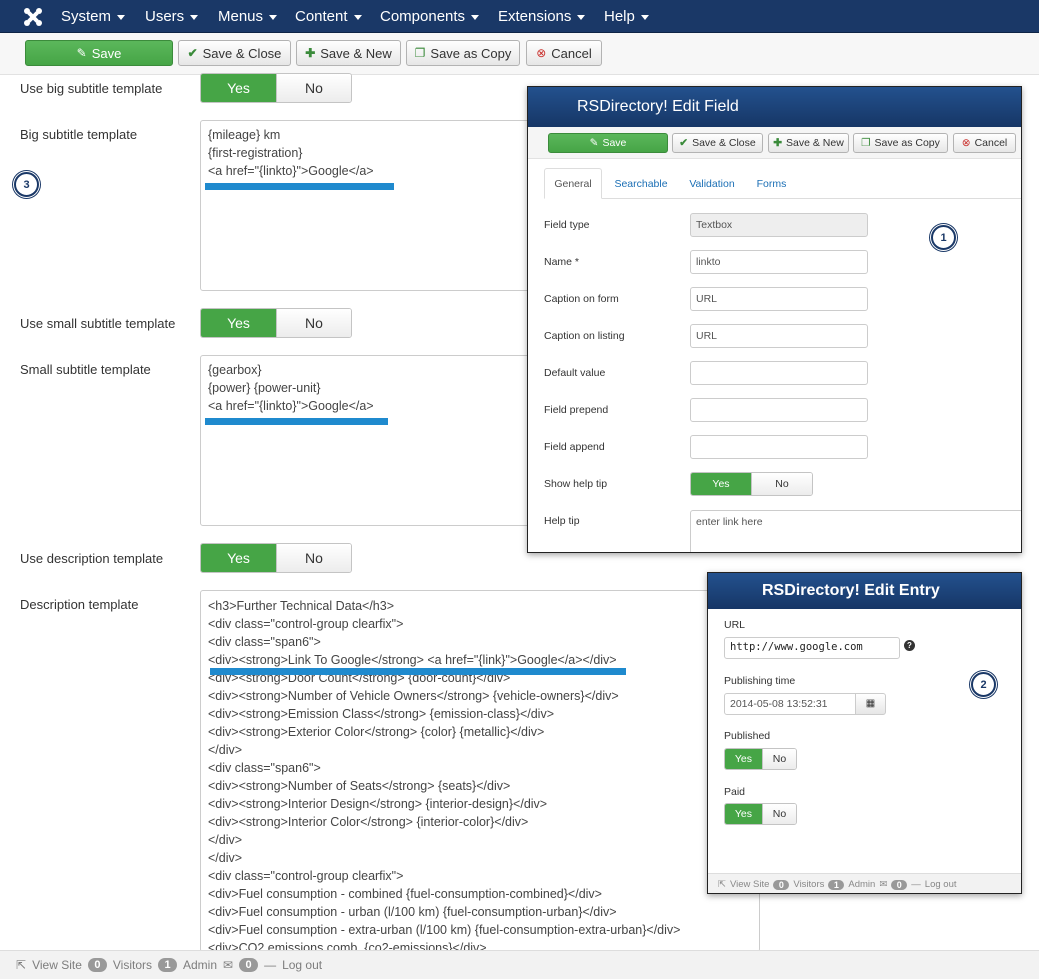 This screenshot has width=1039, height=979. Describe the element at coordinates (779, 373) in the screenshot. I see `default-value-input` at that location.